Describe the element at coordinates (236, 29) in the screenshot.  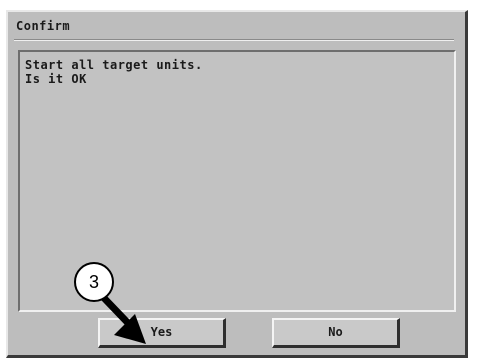
I see `dialog-titlebar: Confirm` at that location.